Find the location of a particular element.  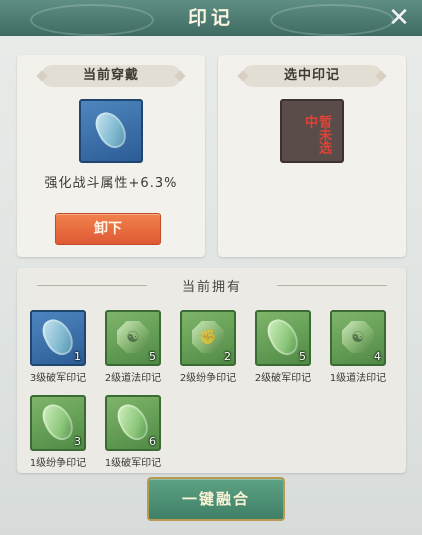

window-title: 印记 is located at coordinates (210, 18).